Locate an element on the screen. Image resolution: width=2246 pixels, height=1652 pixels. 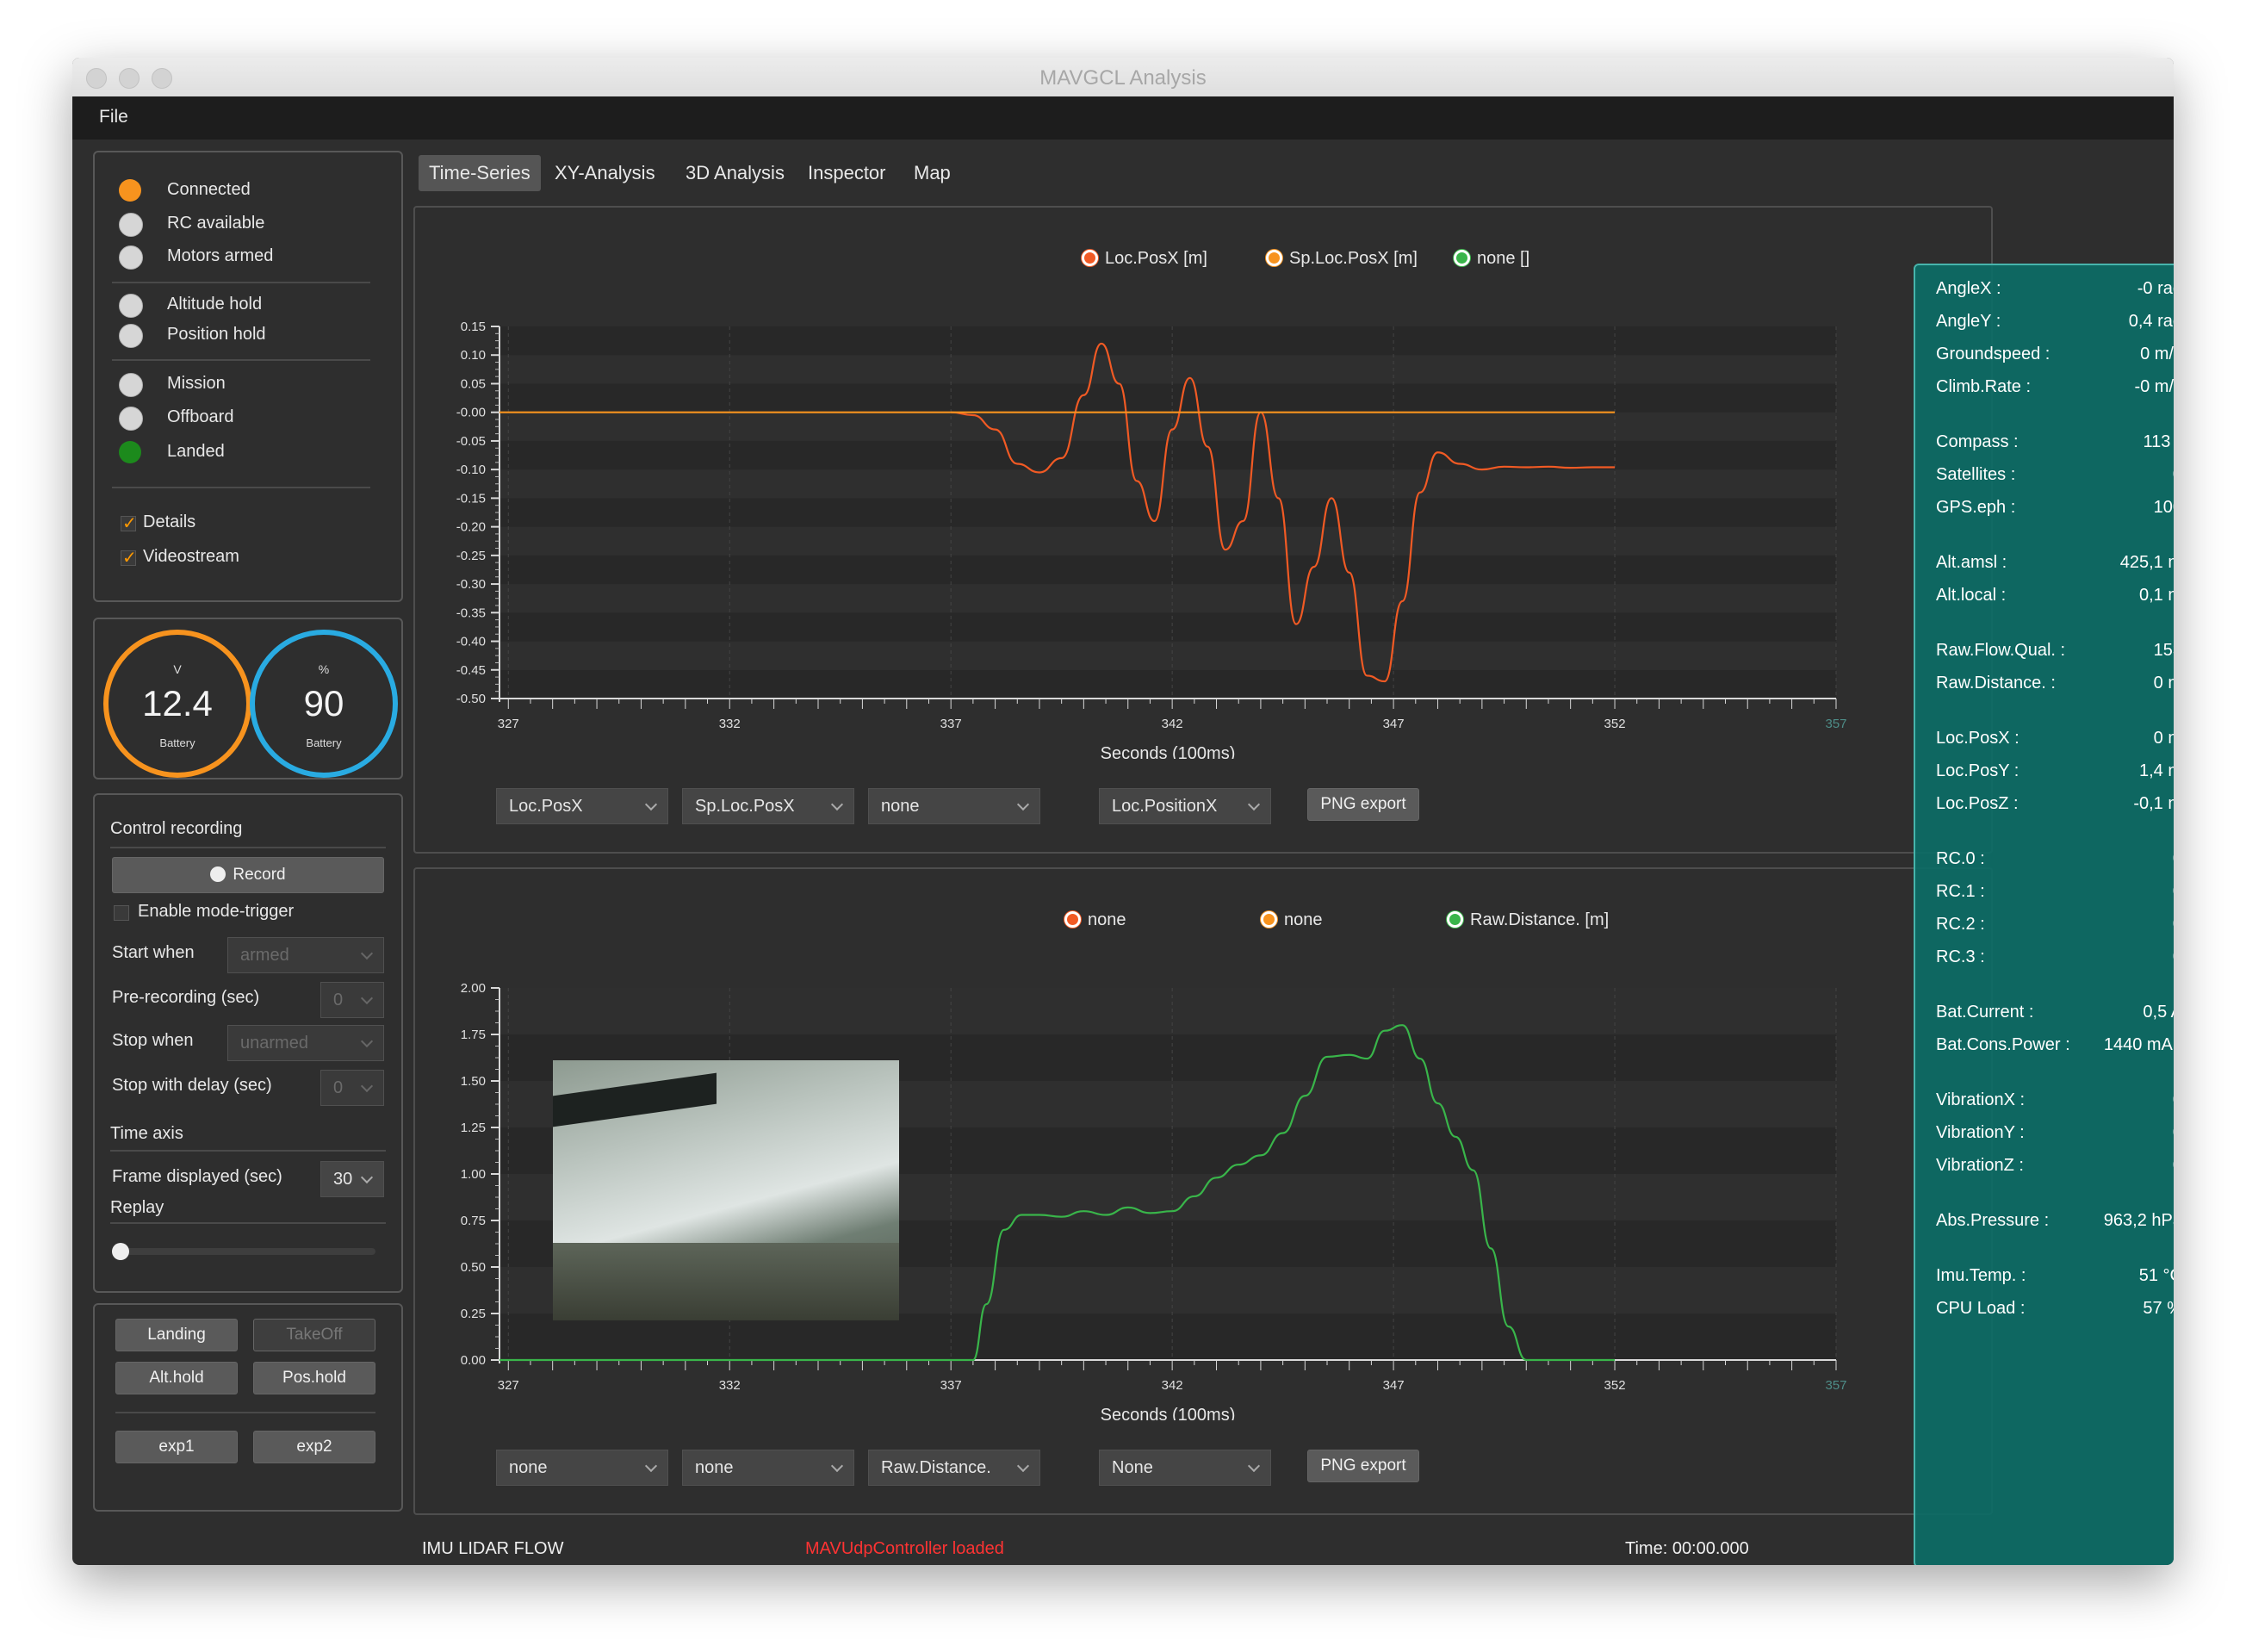
tab-inspector: Inspector is located at coordinates (847, 173).